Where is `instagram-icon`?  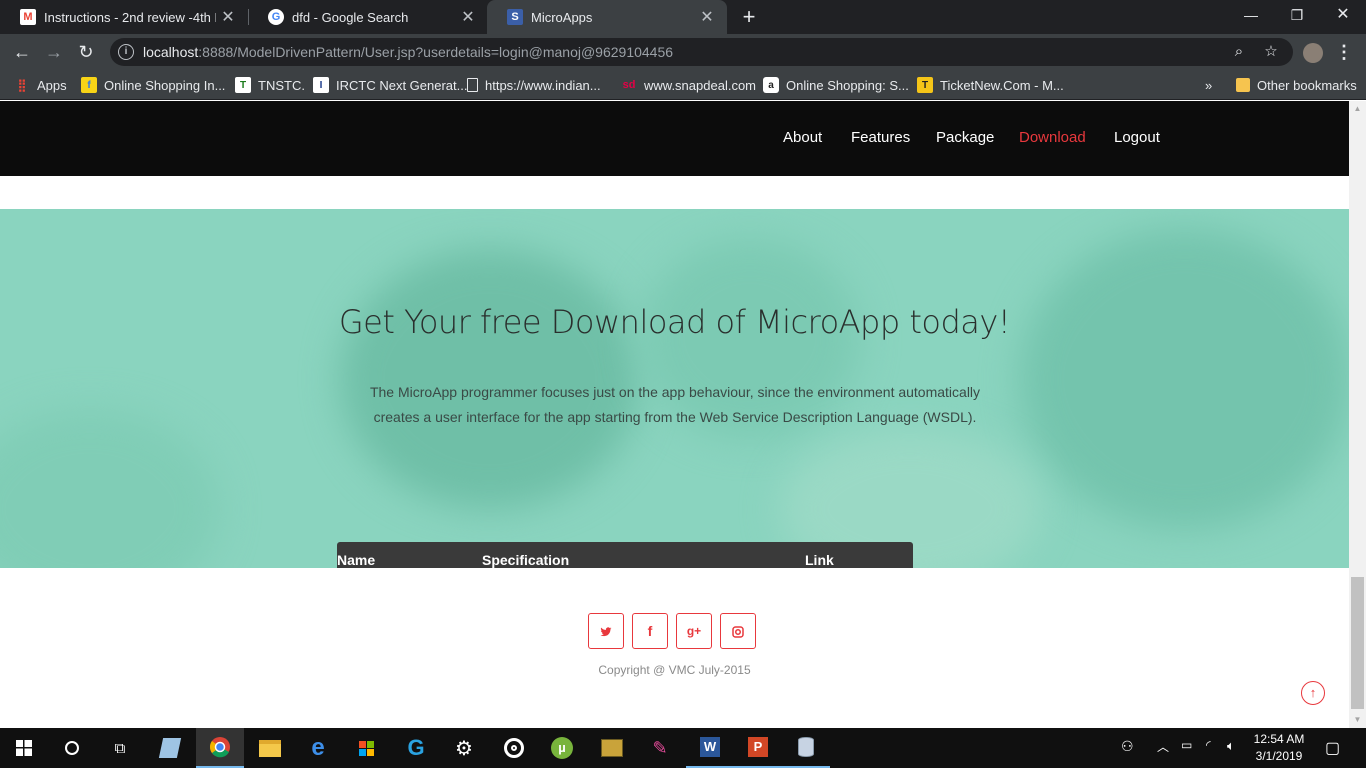
instagram-icon is located at coordinates (738, 632).